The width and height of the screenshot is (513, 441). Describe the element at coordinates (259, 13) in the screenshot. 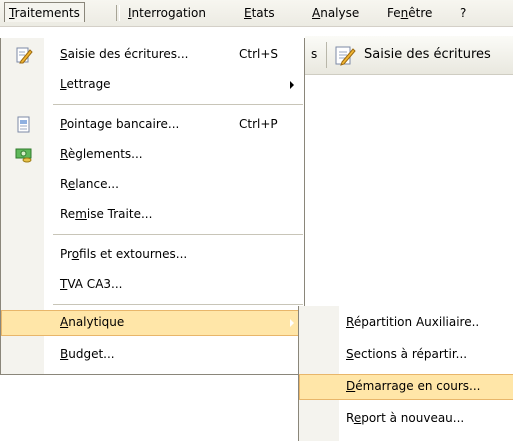

I see `menu-etats: Etats` at that location.